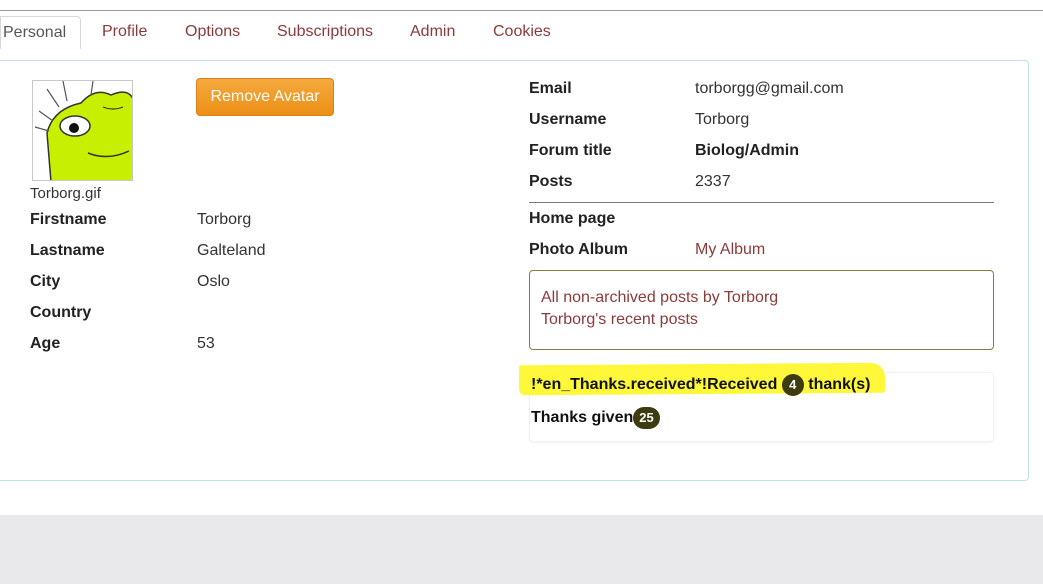 This screenshot has width=1043, height=584. What do you see at coordinates (761, 202) in the screenshot?
I see `section-divider` at bounding box center [761, 202].